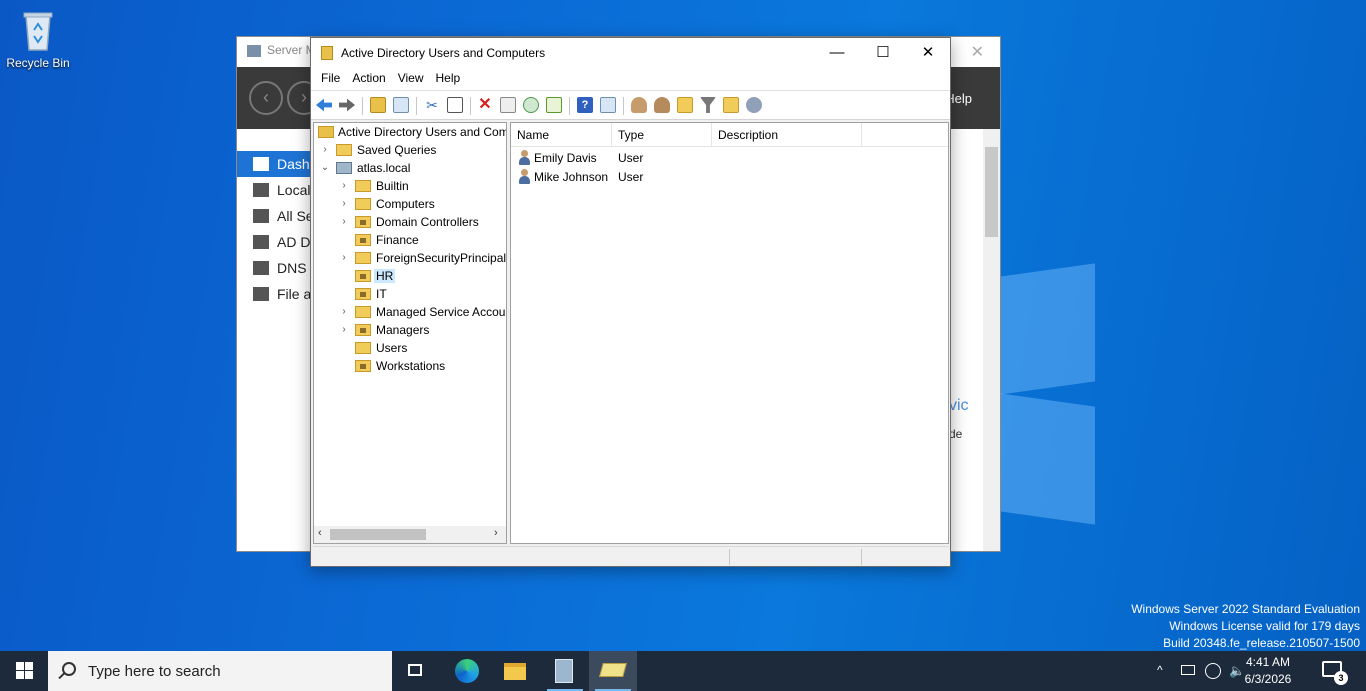 The image size is (1366, 691). I want to click on menu-action: Action, so click(368, 78).